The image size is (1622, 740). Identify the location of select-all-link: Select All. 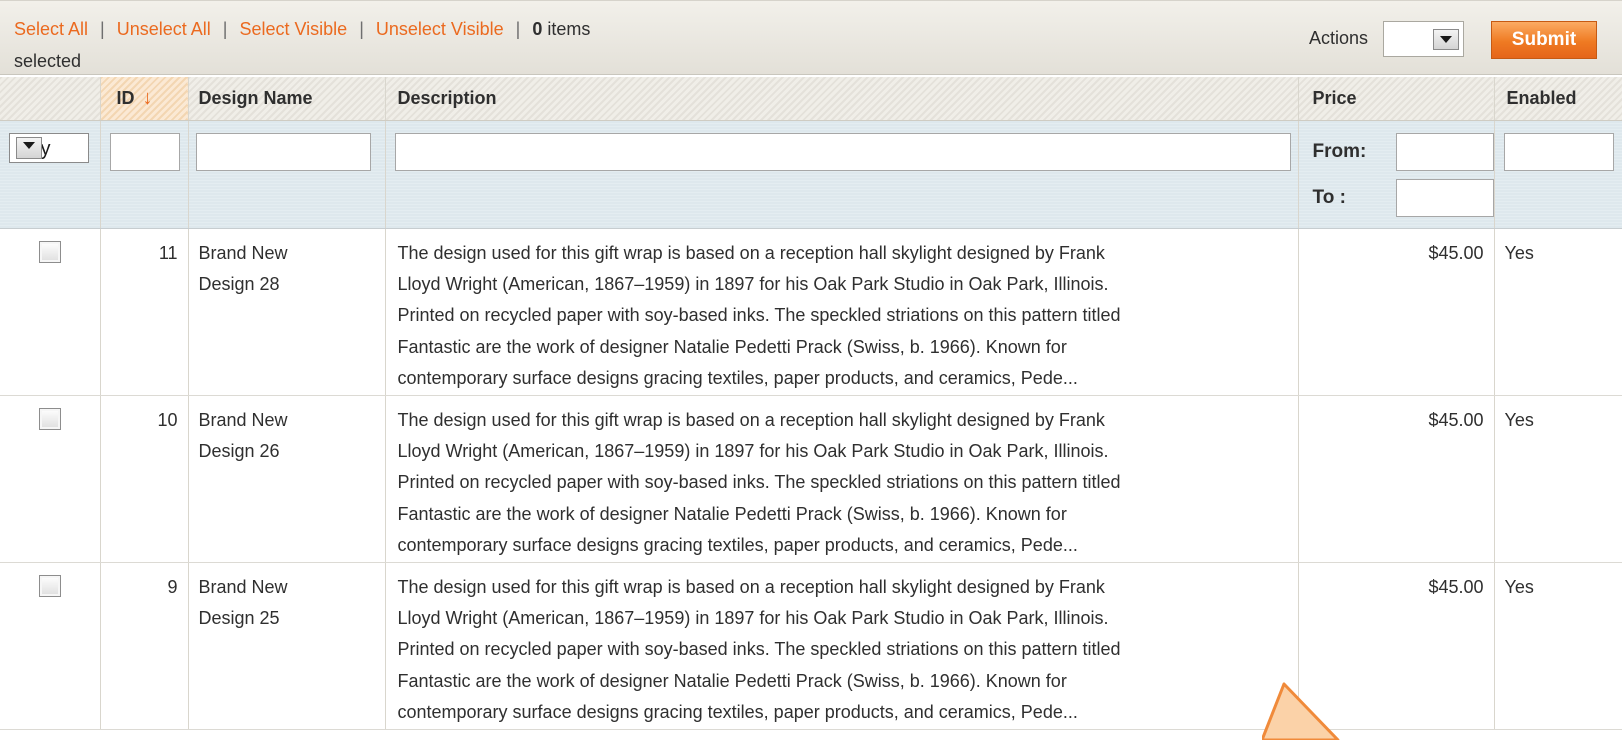
(51, 29).